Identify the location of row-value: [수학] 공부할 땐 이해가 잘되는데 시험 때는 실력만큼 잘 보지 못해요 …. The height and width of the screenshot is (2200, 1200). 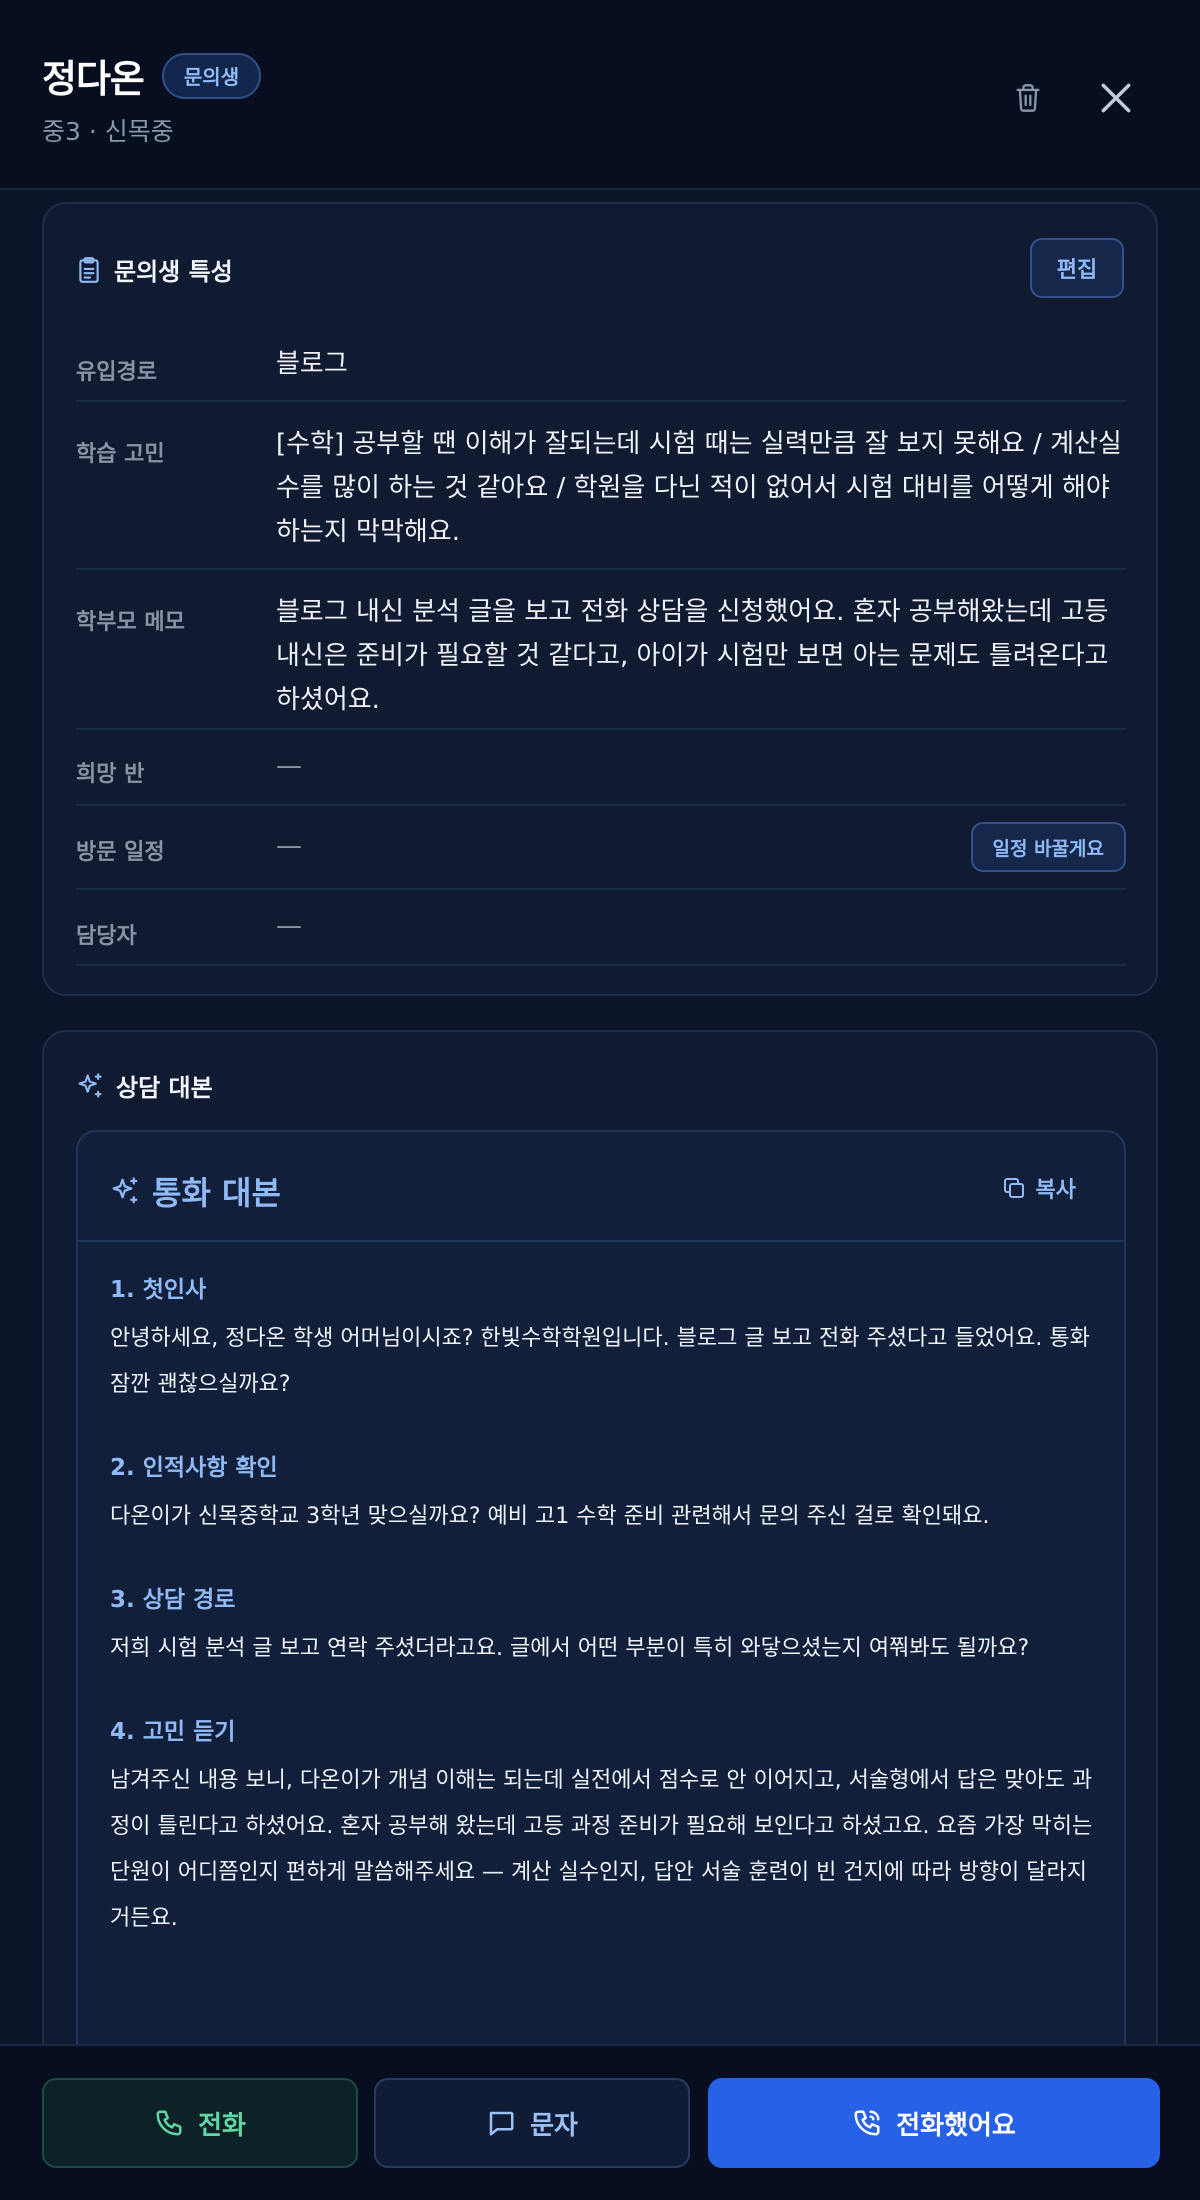
(699, 488).